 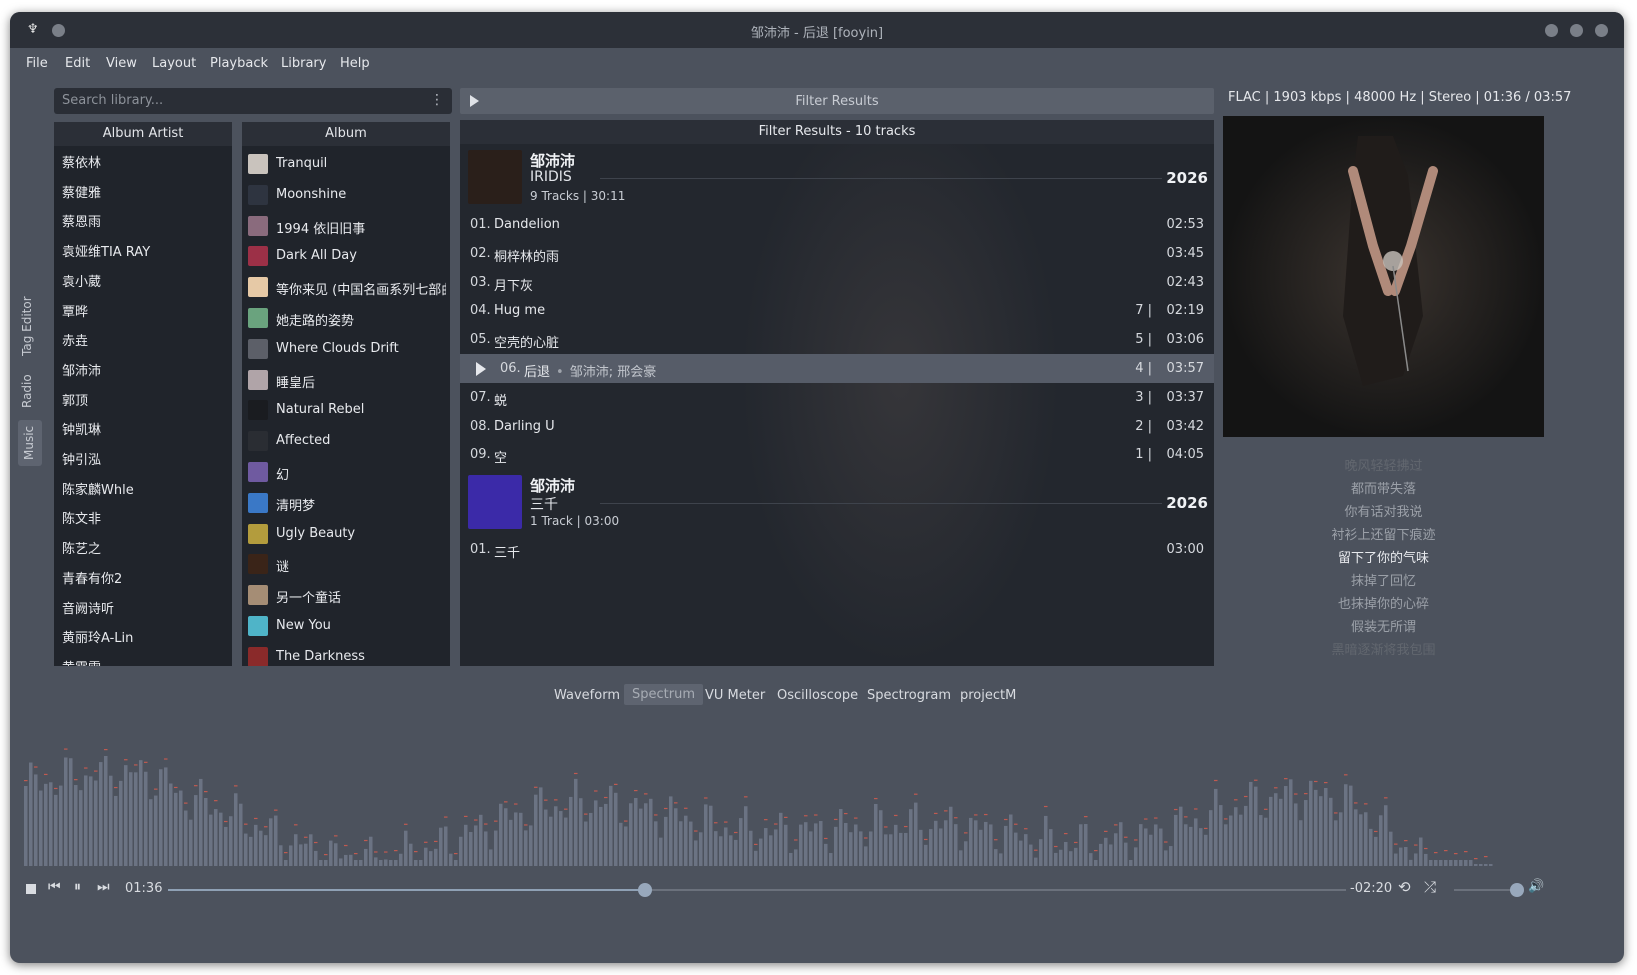 I want to click on artist-list-item: 赤垚, so click(x=75, y=339).